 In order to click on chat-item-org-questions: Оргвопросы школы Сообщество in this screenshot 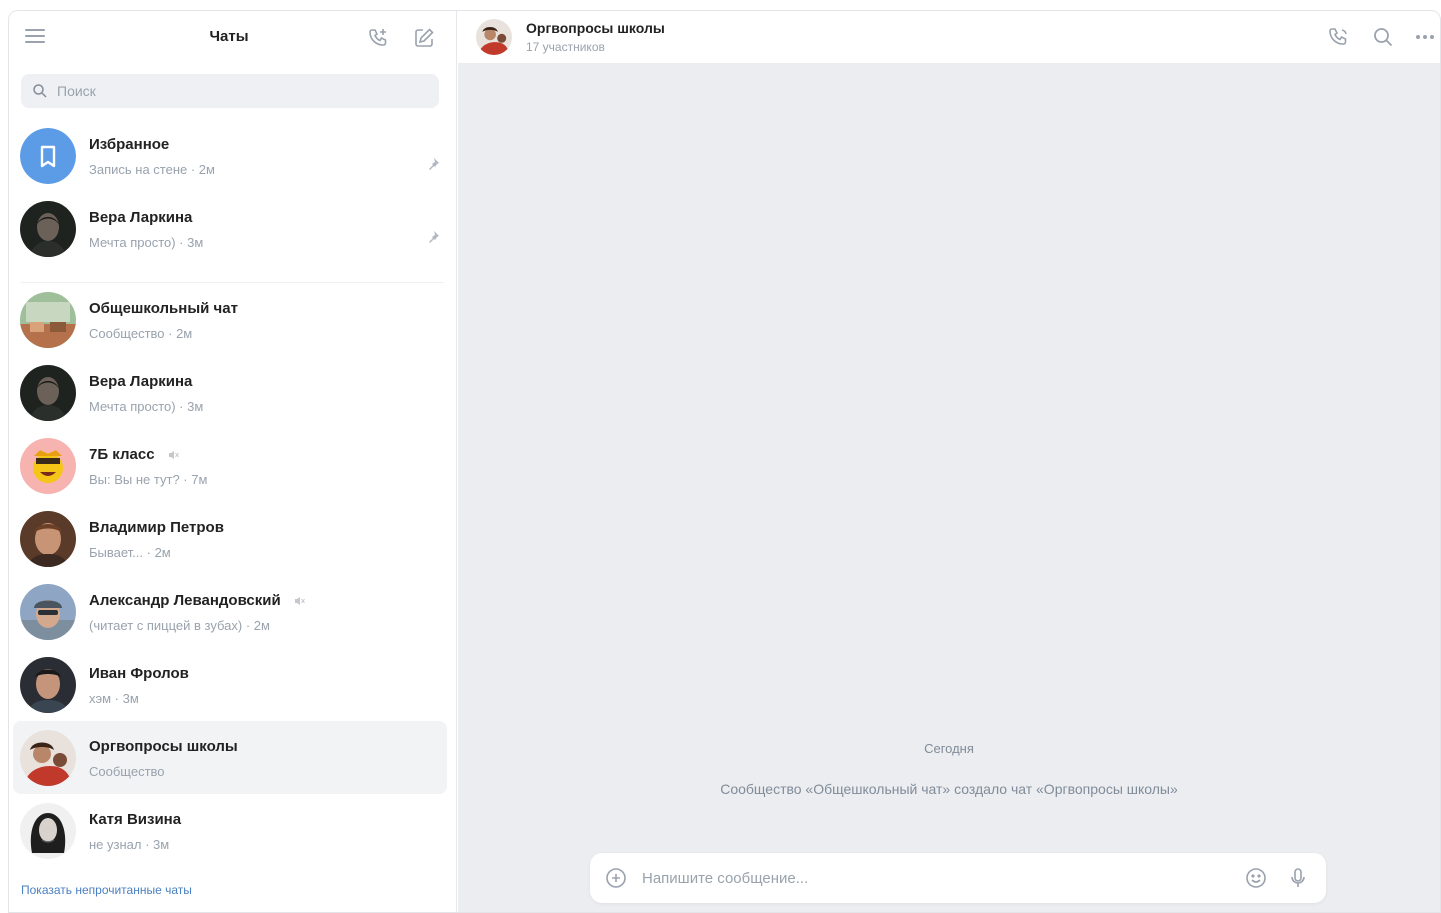, I will do `click(230, 757)`.